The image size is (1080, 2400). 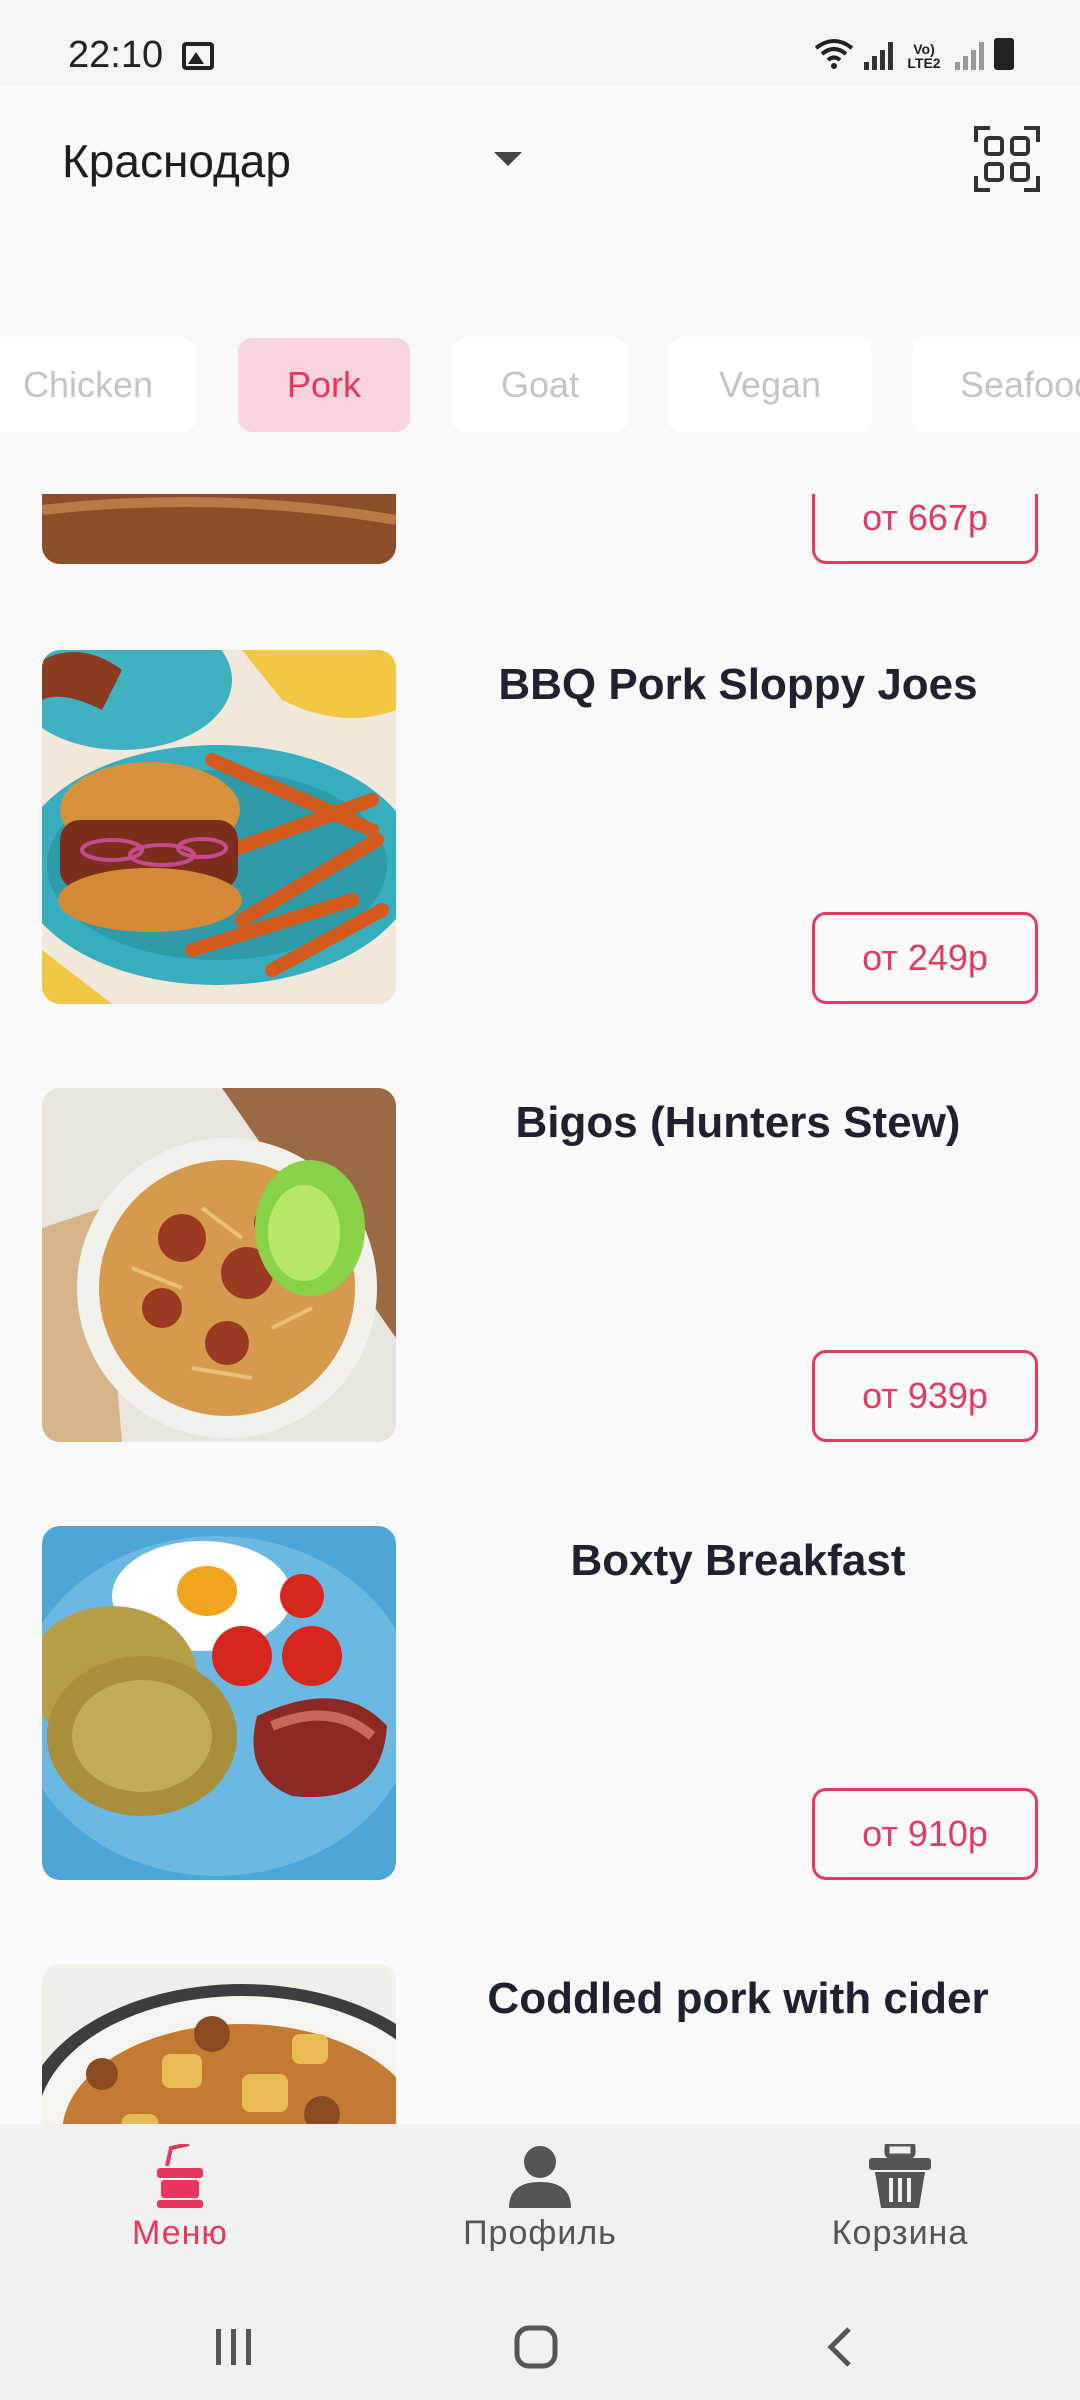 I want to click on product-title: Boxty Breakfast, so click(x=738, y=1560).